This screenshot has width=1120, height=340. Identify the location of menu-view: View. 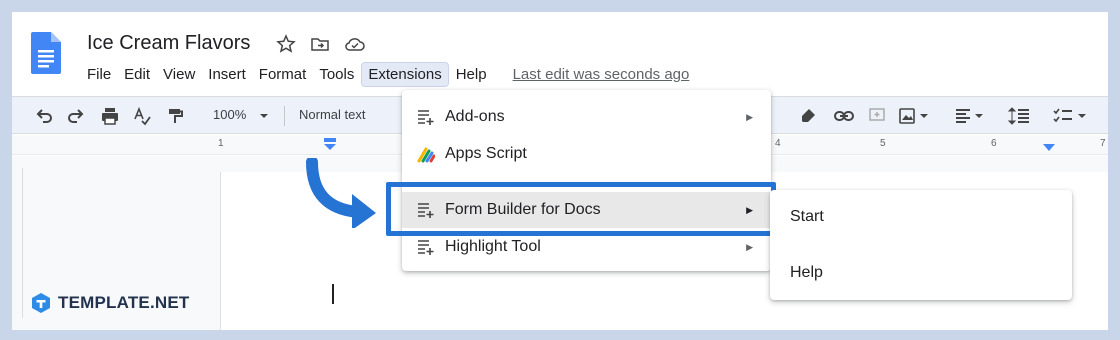
(179, 74).